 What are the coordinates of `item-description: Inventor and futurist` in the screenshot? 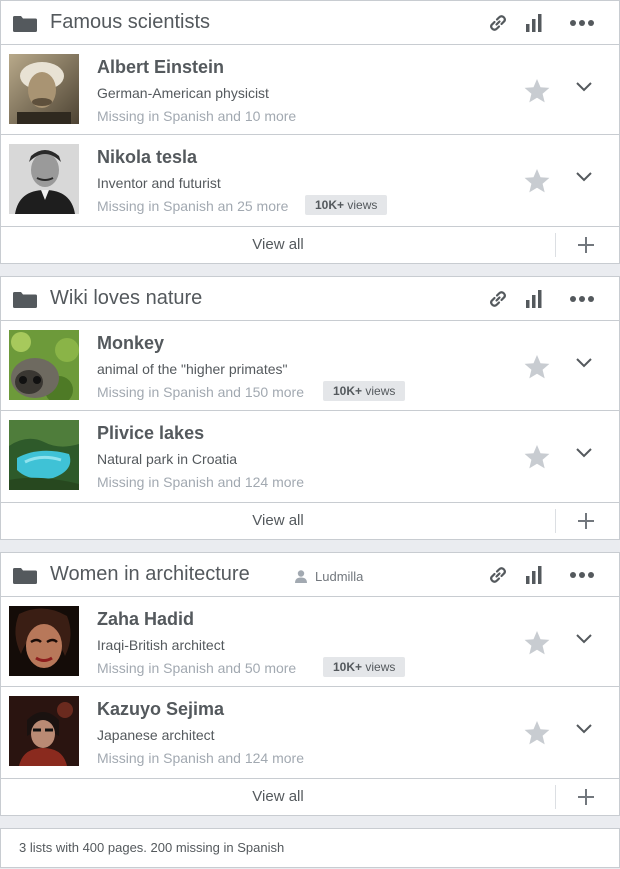 It's located at (159, 183).